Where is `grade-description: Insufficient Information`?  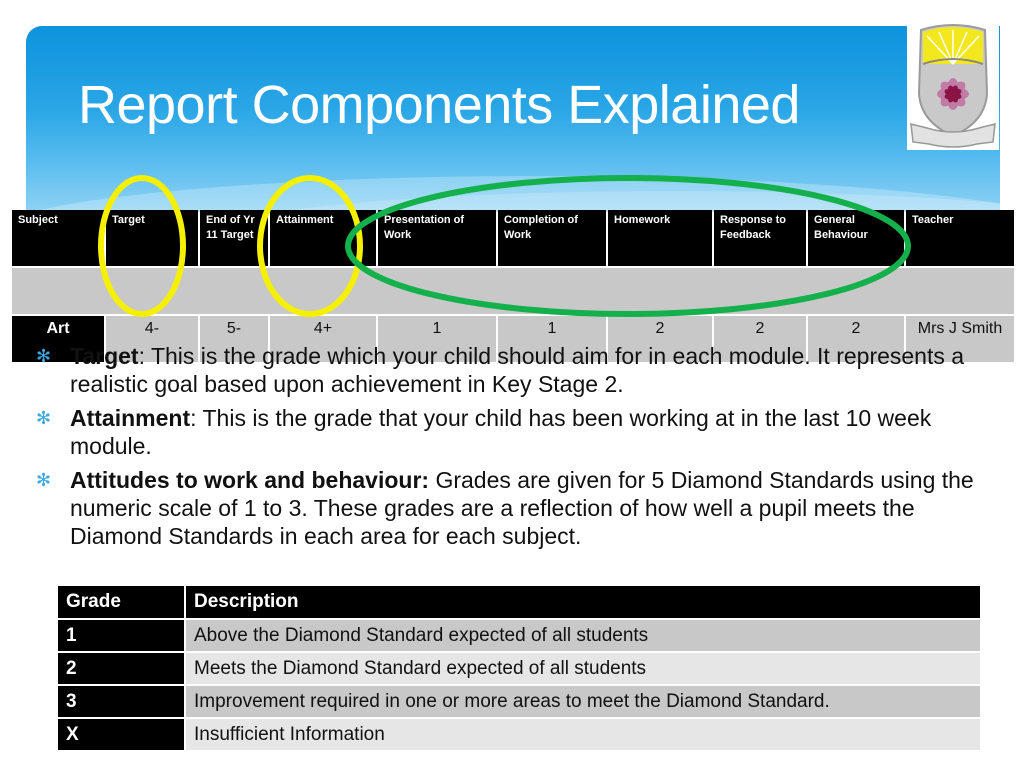
grade-description: Insufficient Information is located at coordinates (583, 734).